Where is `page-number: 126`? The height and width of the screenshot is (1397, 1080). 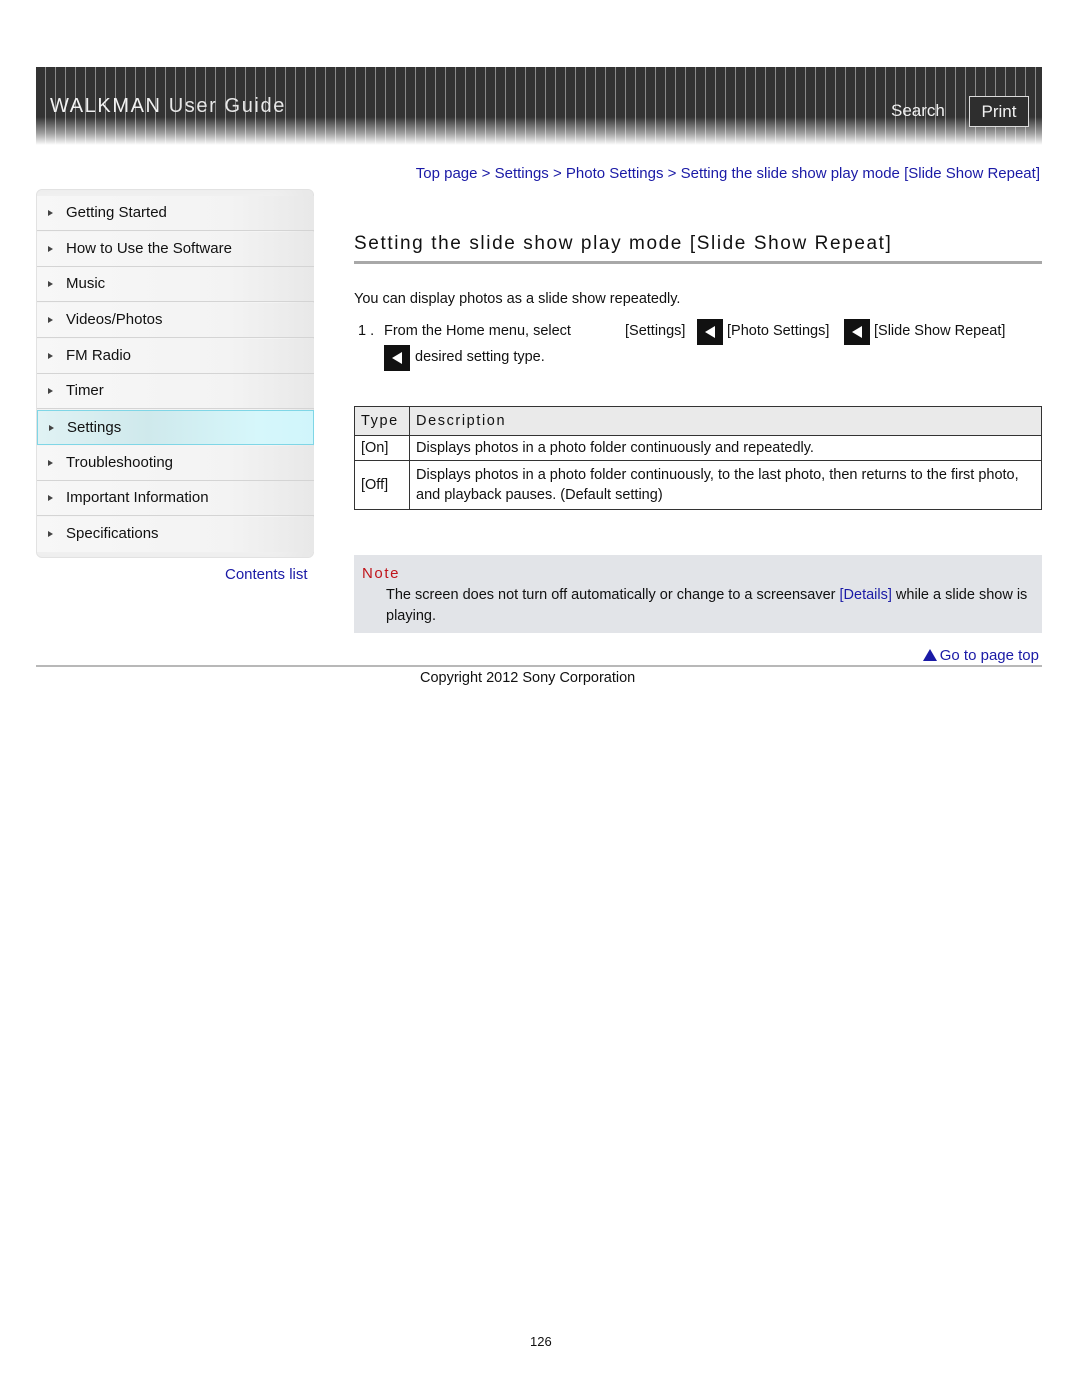
page-number: 126 is located at coordinates (541, 1341).